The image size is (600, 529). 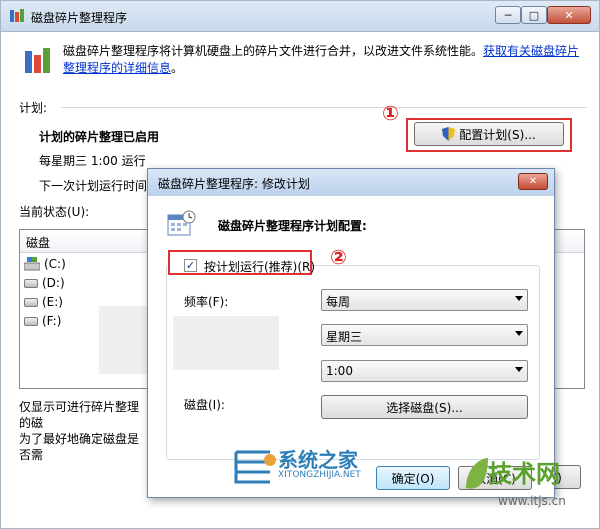 What do you see at coordinates (181, 223) in the screenshot?
I see `calendar-clock-icon` at bounding box center [181, 223].